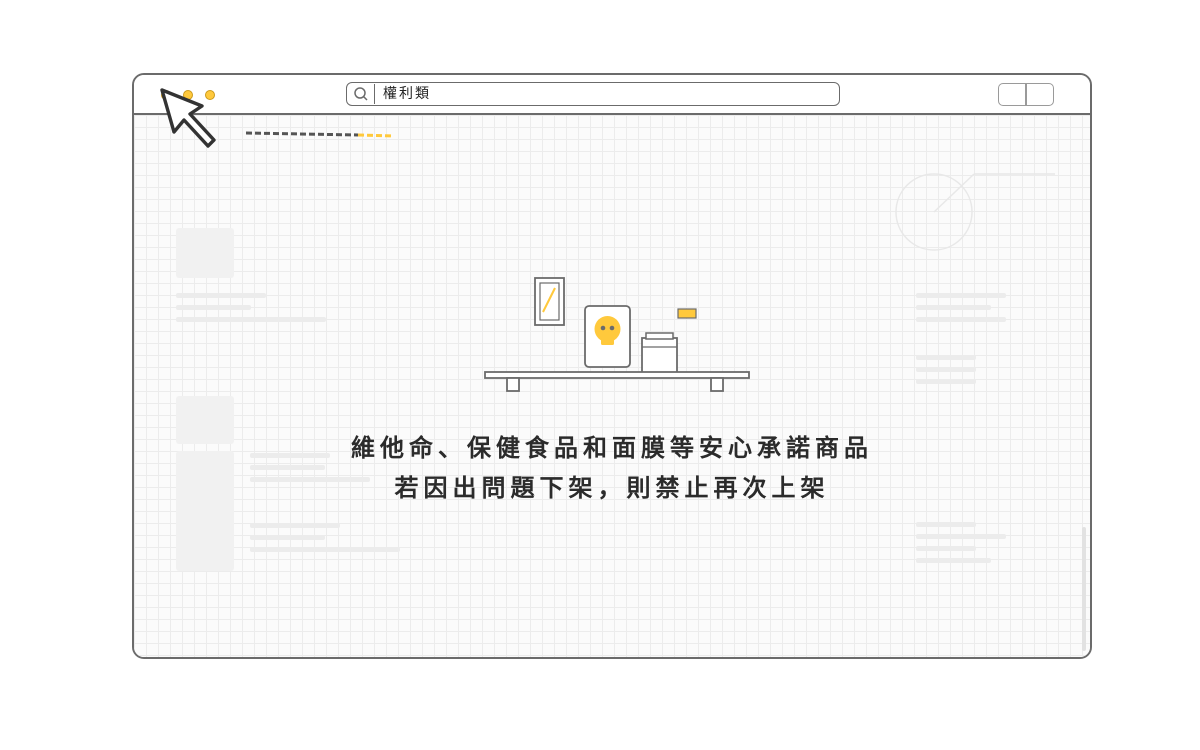 The height and width of the screenshot is (750, 1200). Describe the element at coordinates (975, 212) in the screenshot. I see `decorative-circle-icon` at that location.